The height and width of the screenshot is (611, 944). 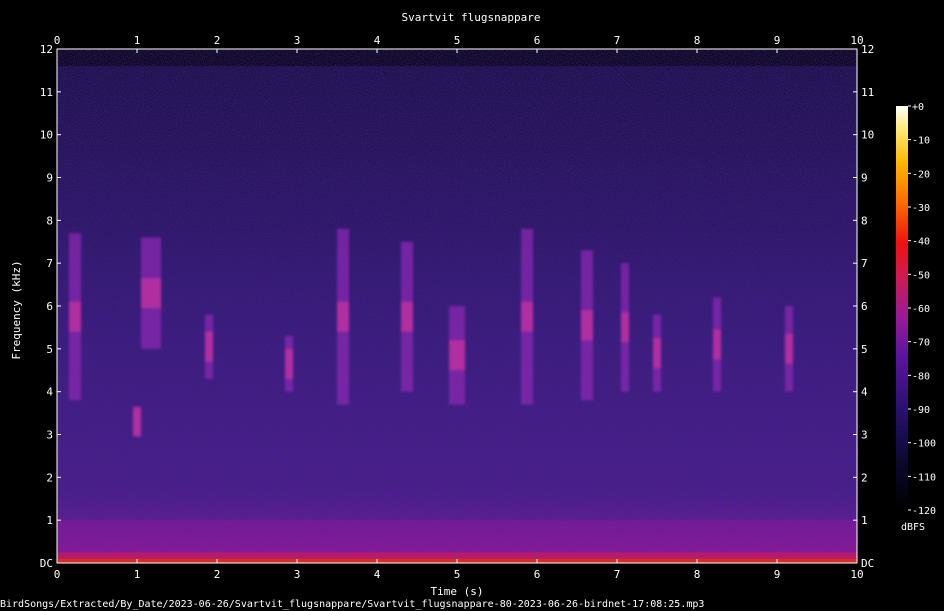 What do you see at coordinates (921, 275) in the screenshot?
I see `colorbar-tick-label: -50` at bounding box center [921, 275].